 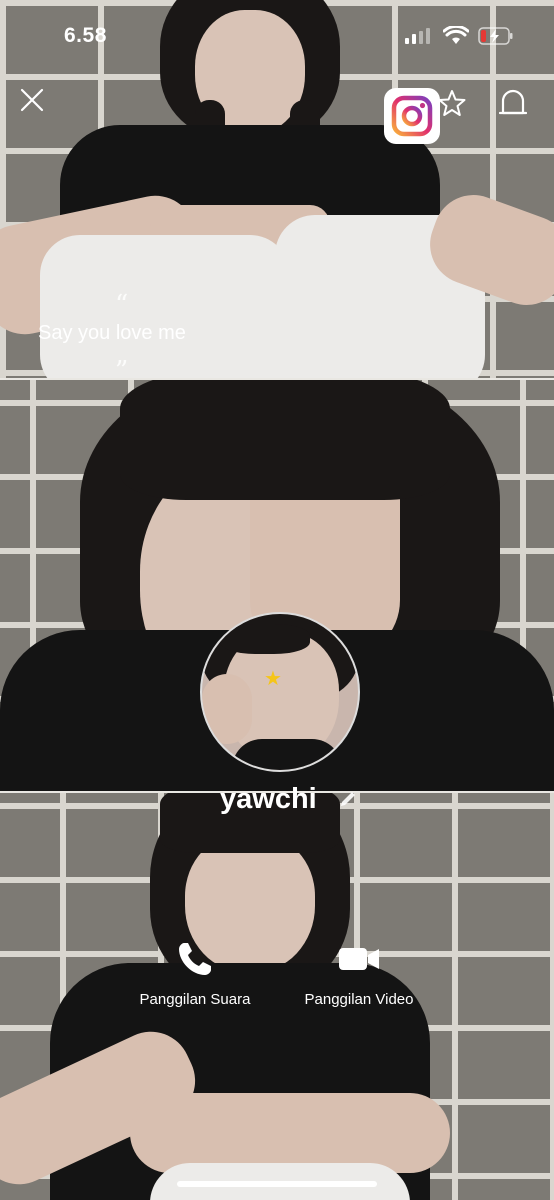 I want to click on home-indicator, so click(x=277, y=1184).